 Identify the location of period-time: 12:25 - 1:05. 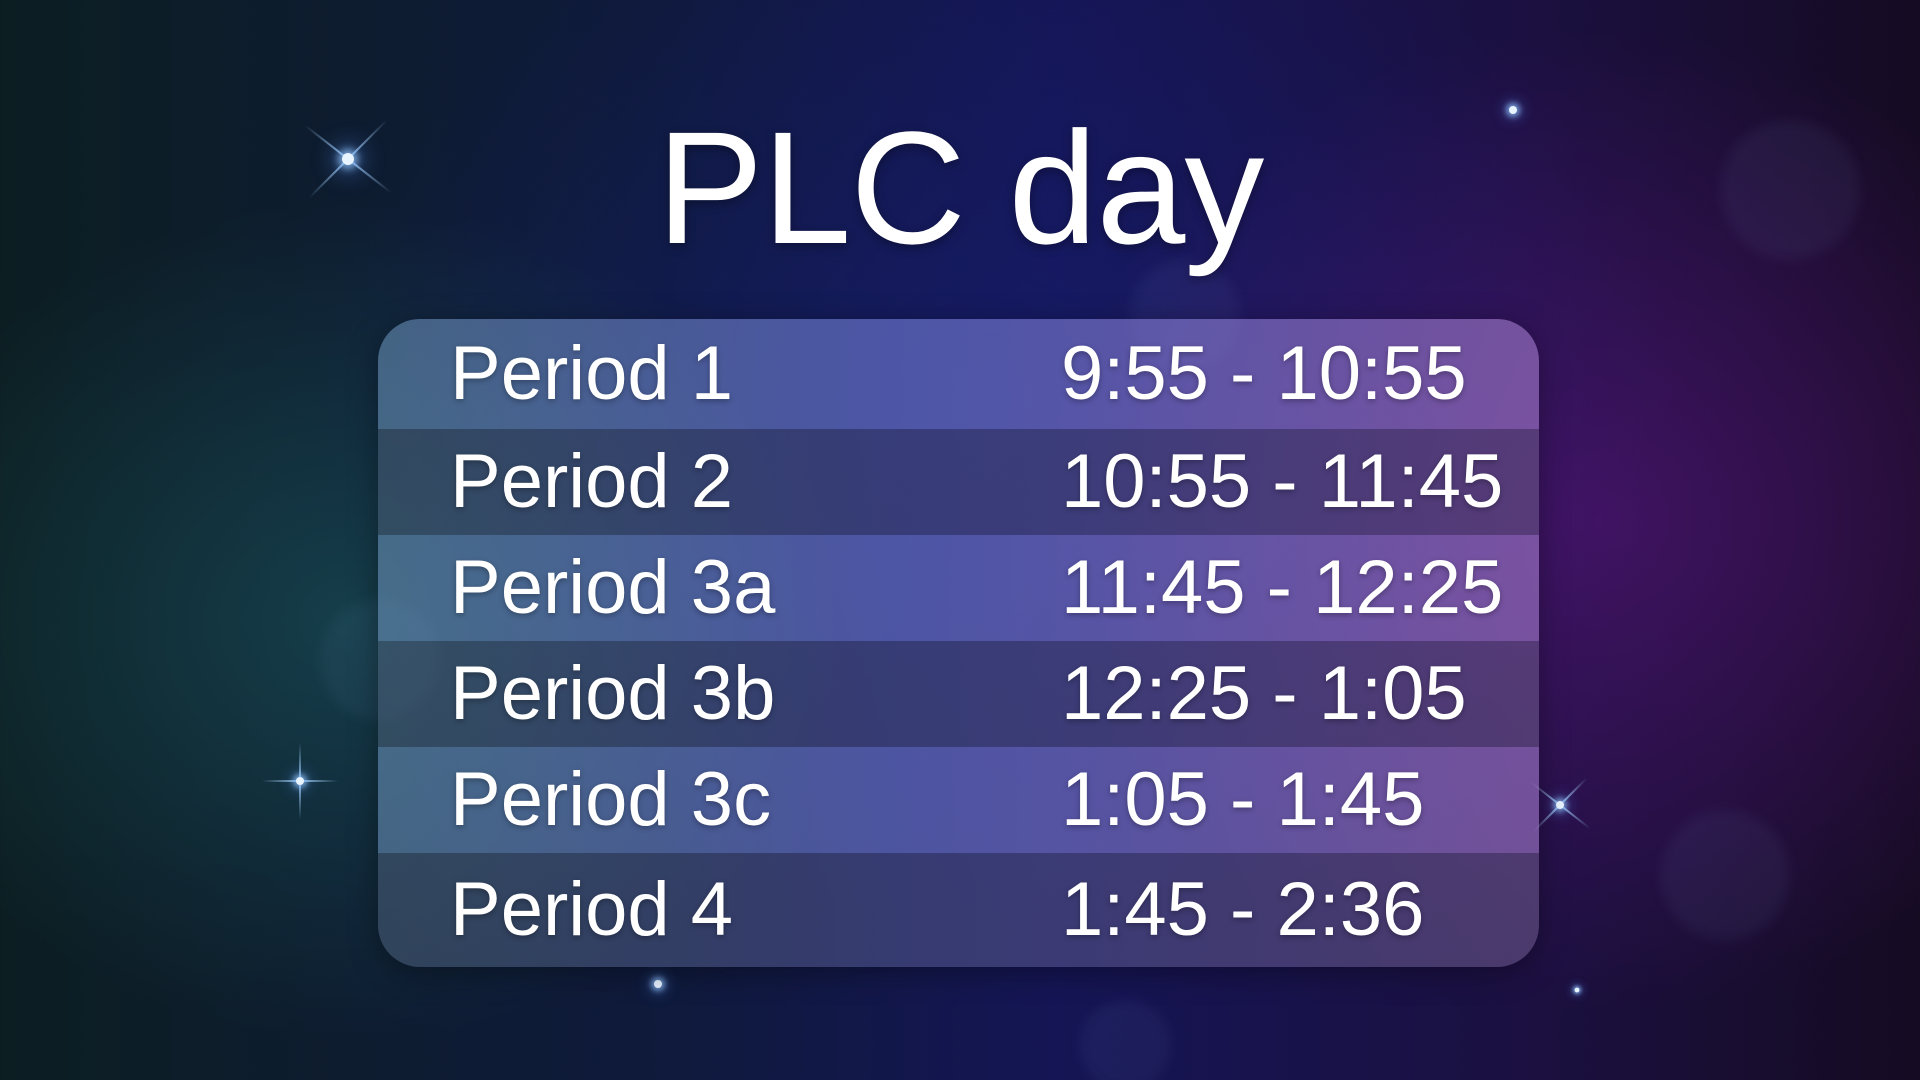
(1264, 693).